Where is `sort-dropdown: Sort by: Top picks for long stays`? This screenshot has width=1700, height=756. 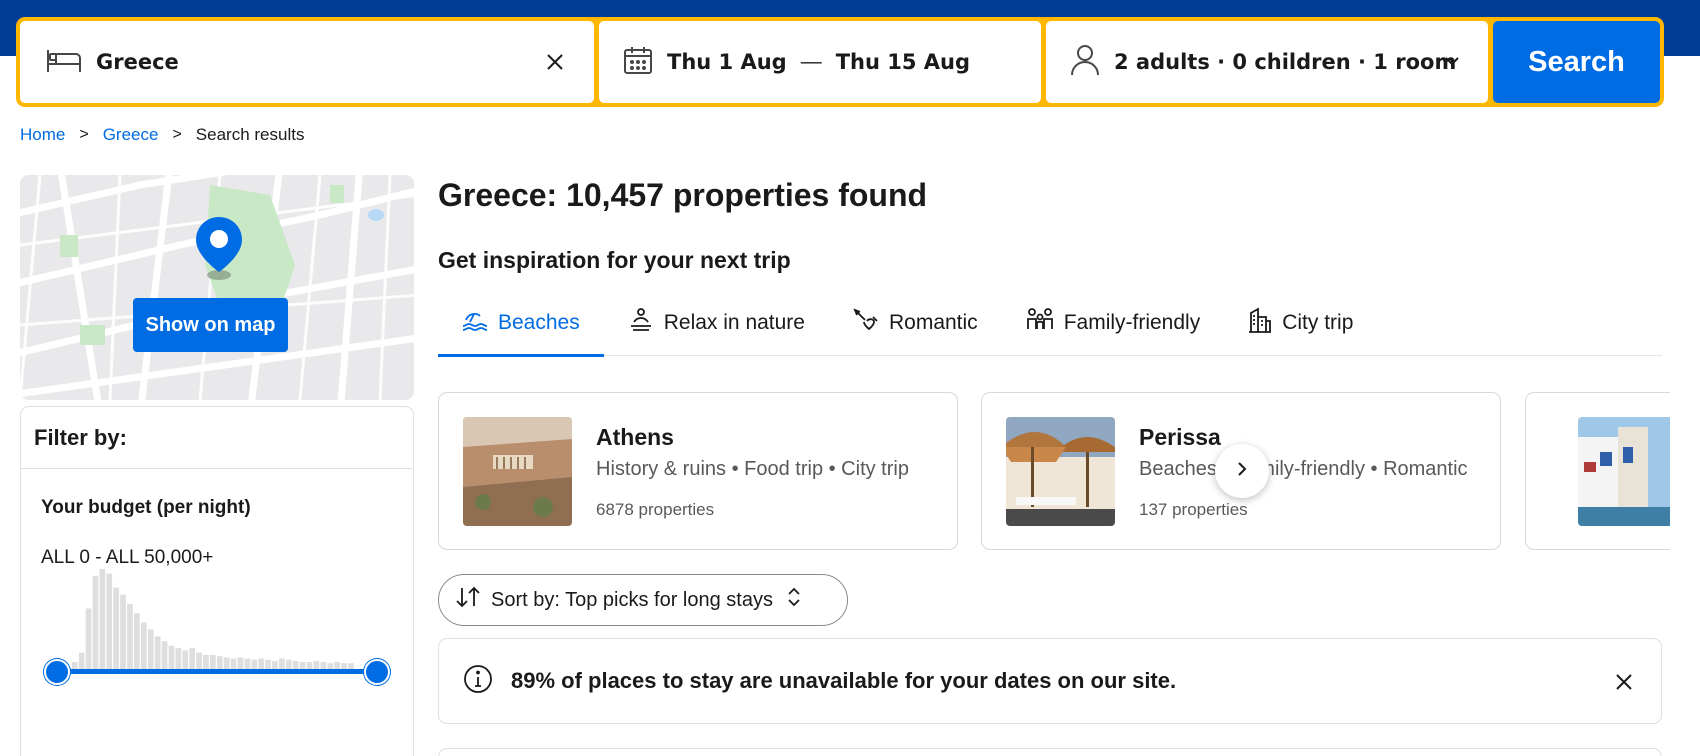
sort-dropdown: Sort by: Top picks for long stays is located at coordinates (643, 600).